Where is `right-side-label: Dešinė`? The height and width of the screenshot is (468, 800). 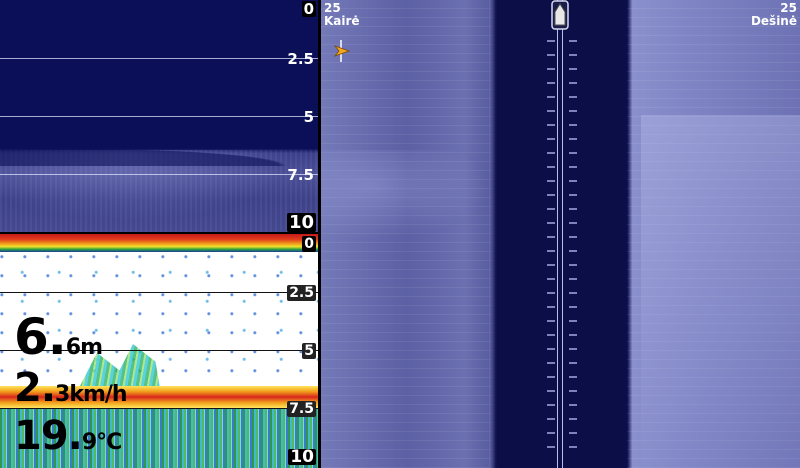 right-side-label: Dešinė is located at coordinates (773, 21).